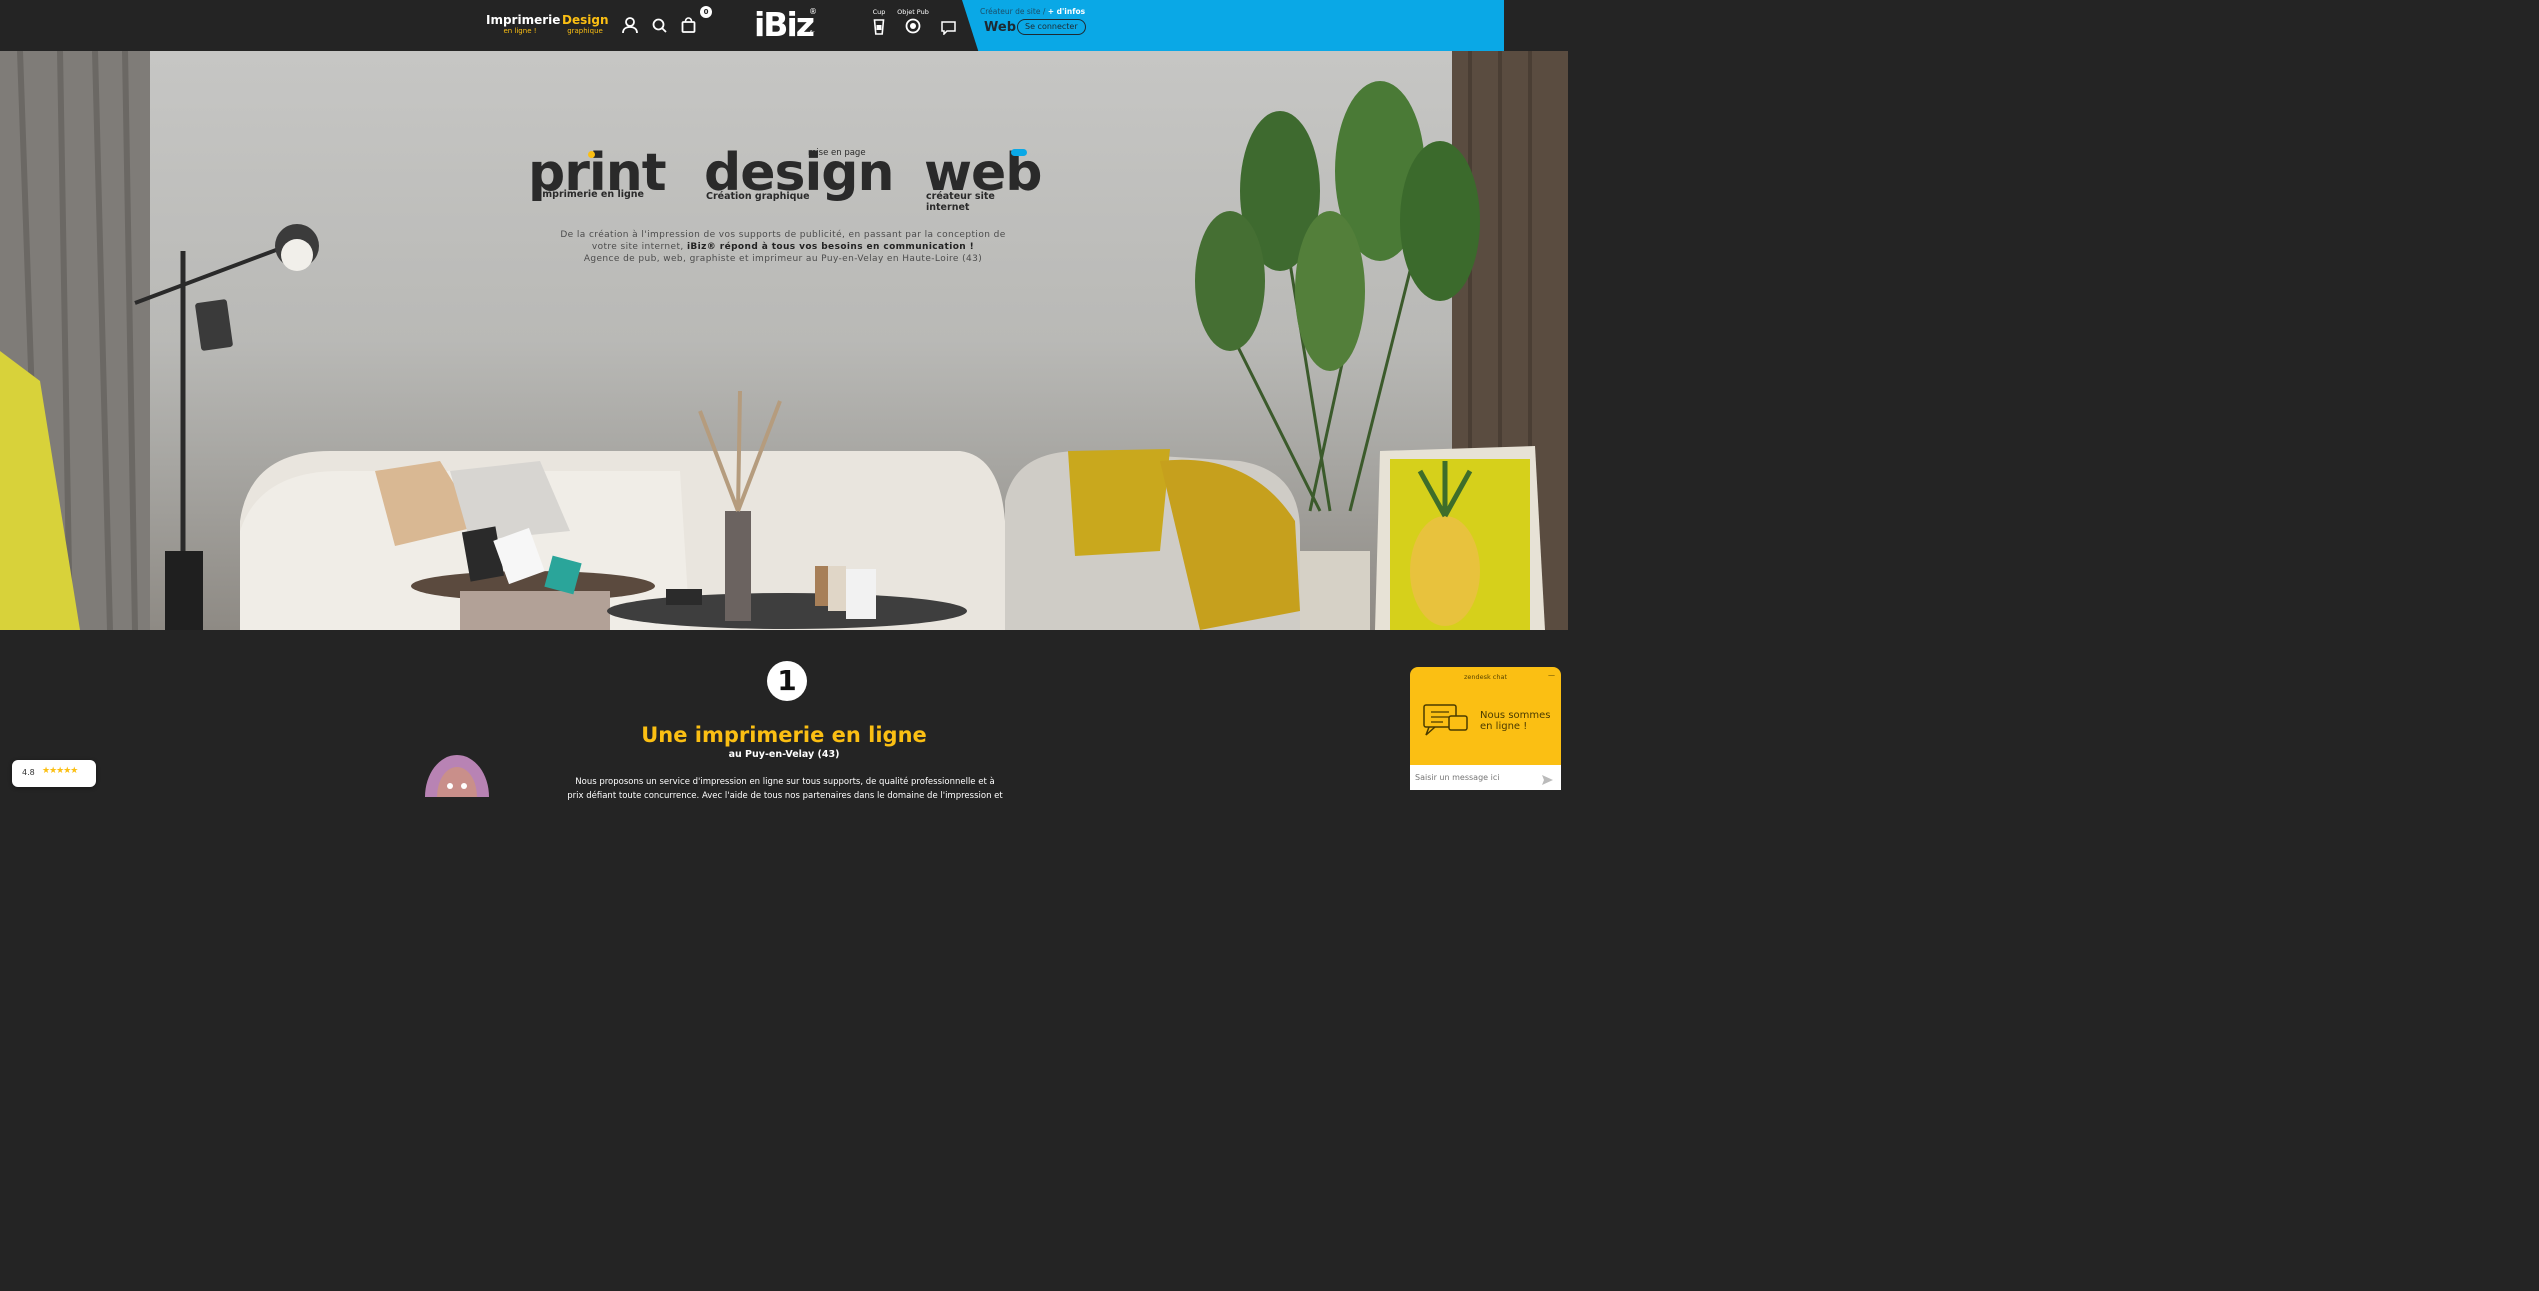 Image resolution: width=2539 pixels, height=1291 pixels. I want to click on print-yellow-dot, so click(591, 154).